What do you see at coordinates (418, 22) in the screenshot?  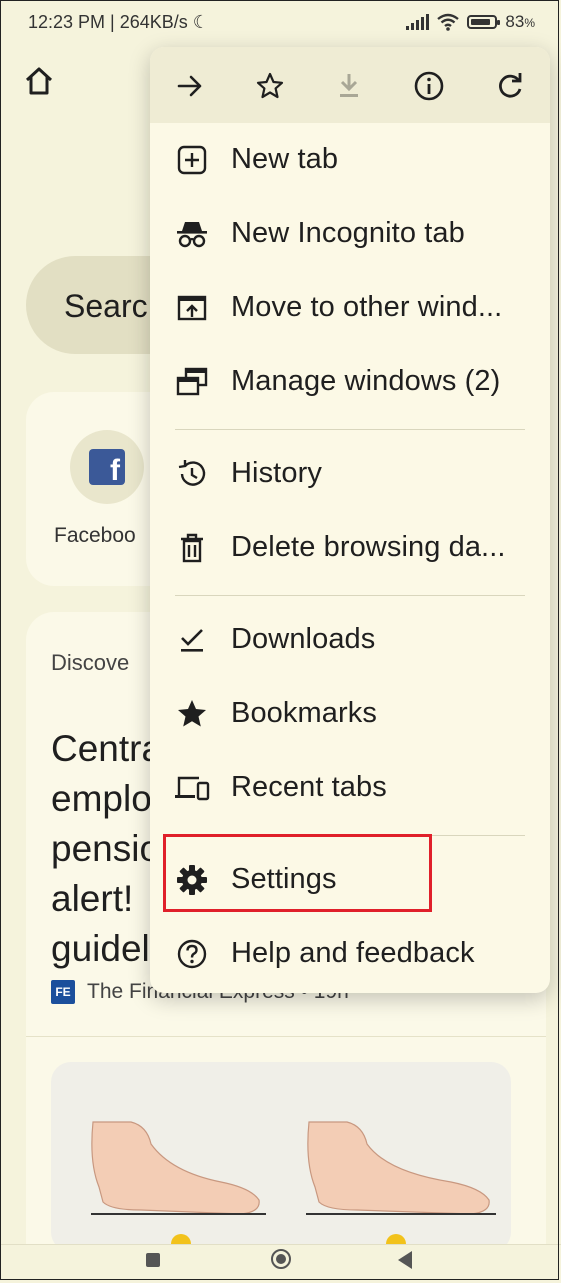 I see `signal-icon` at bounding box center [418, 22].